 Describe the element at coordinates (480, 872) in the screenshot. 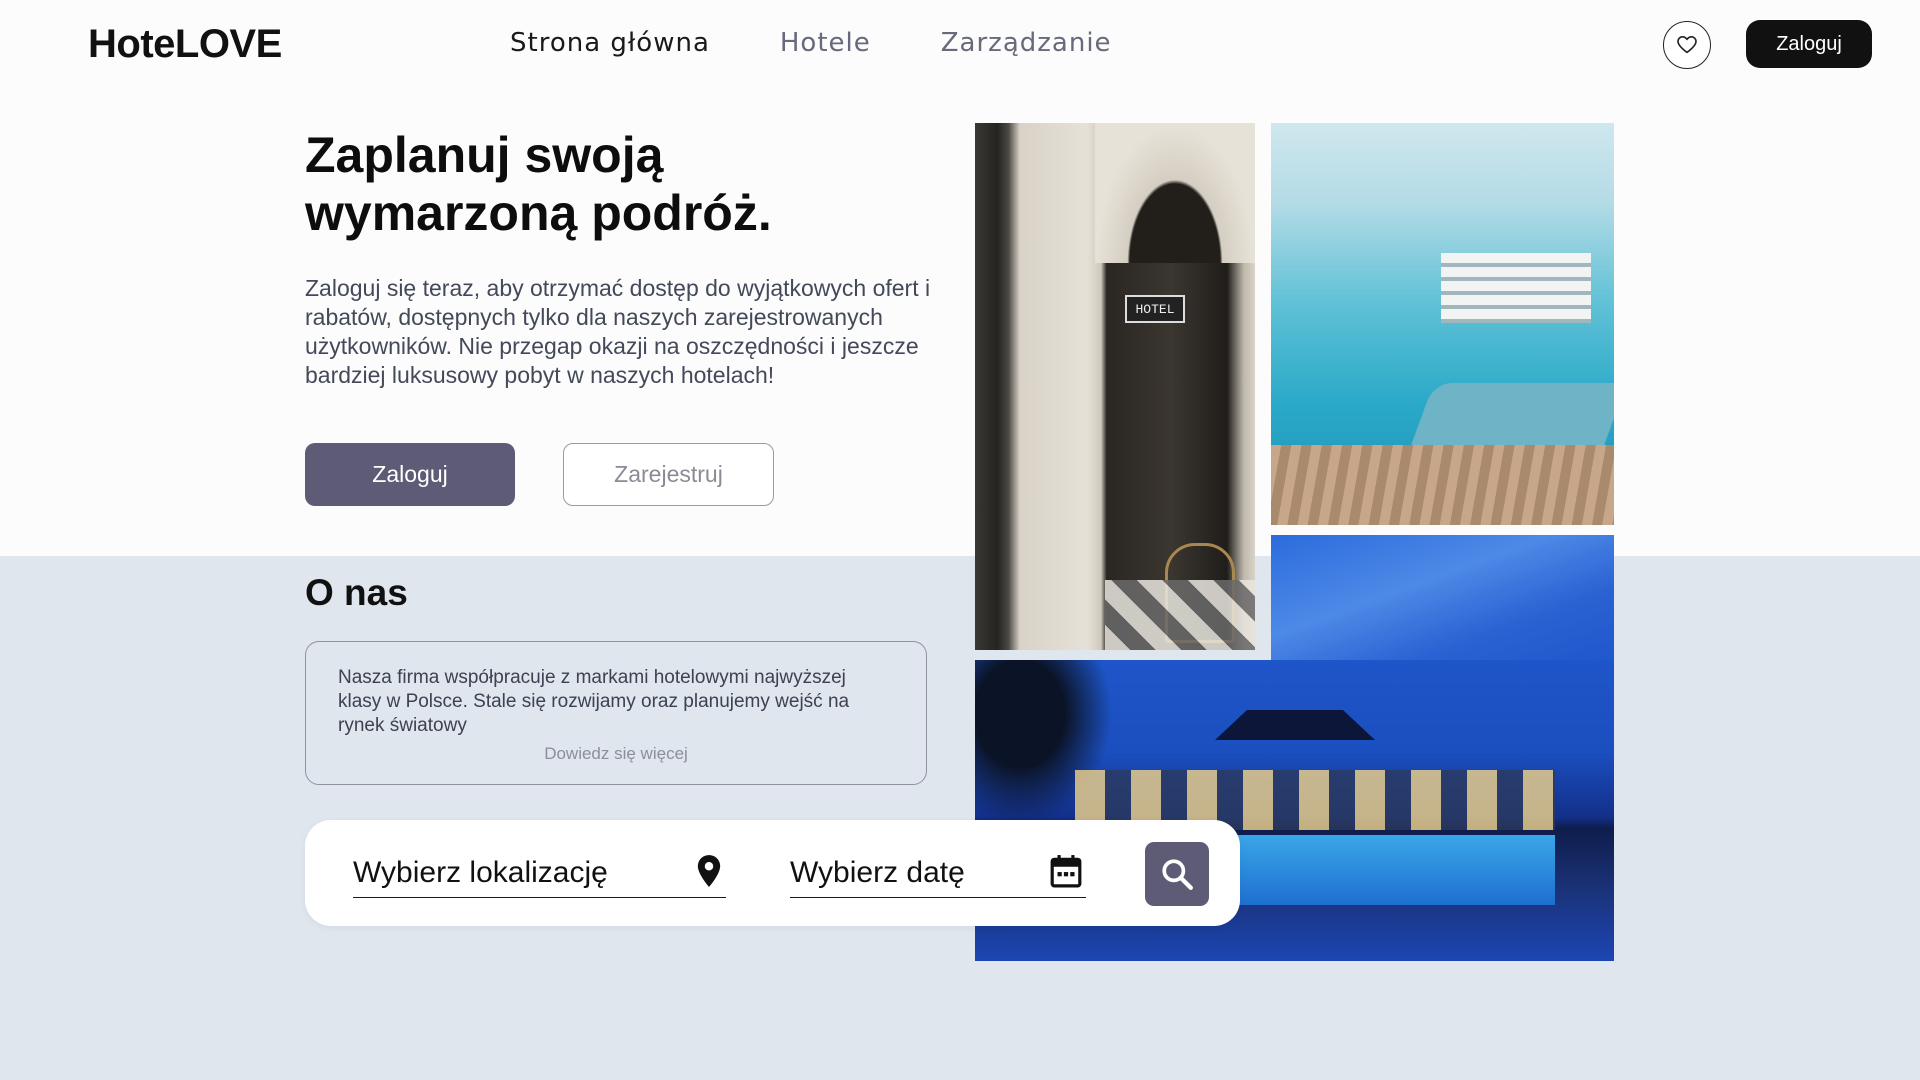

I see `location-label: Wybierz lokalizację` at that location.